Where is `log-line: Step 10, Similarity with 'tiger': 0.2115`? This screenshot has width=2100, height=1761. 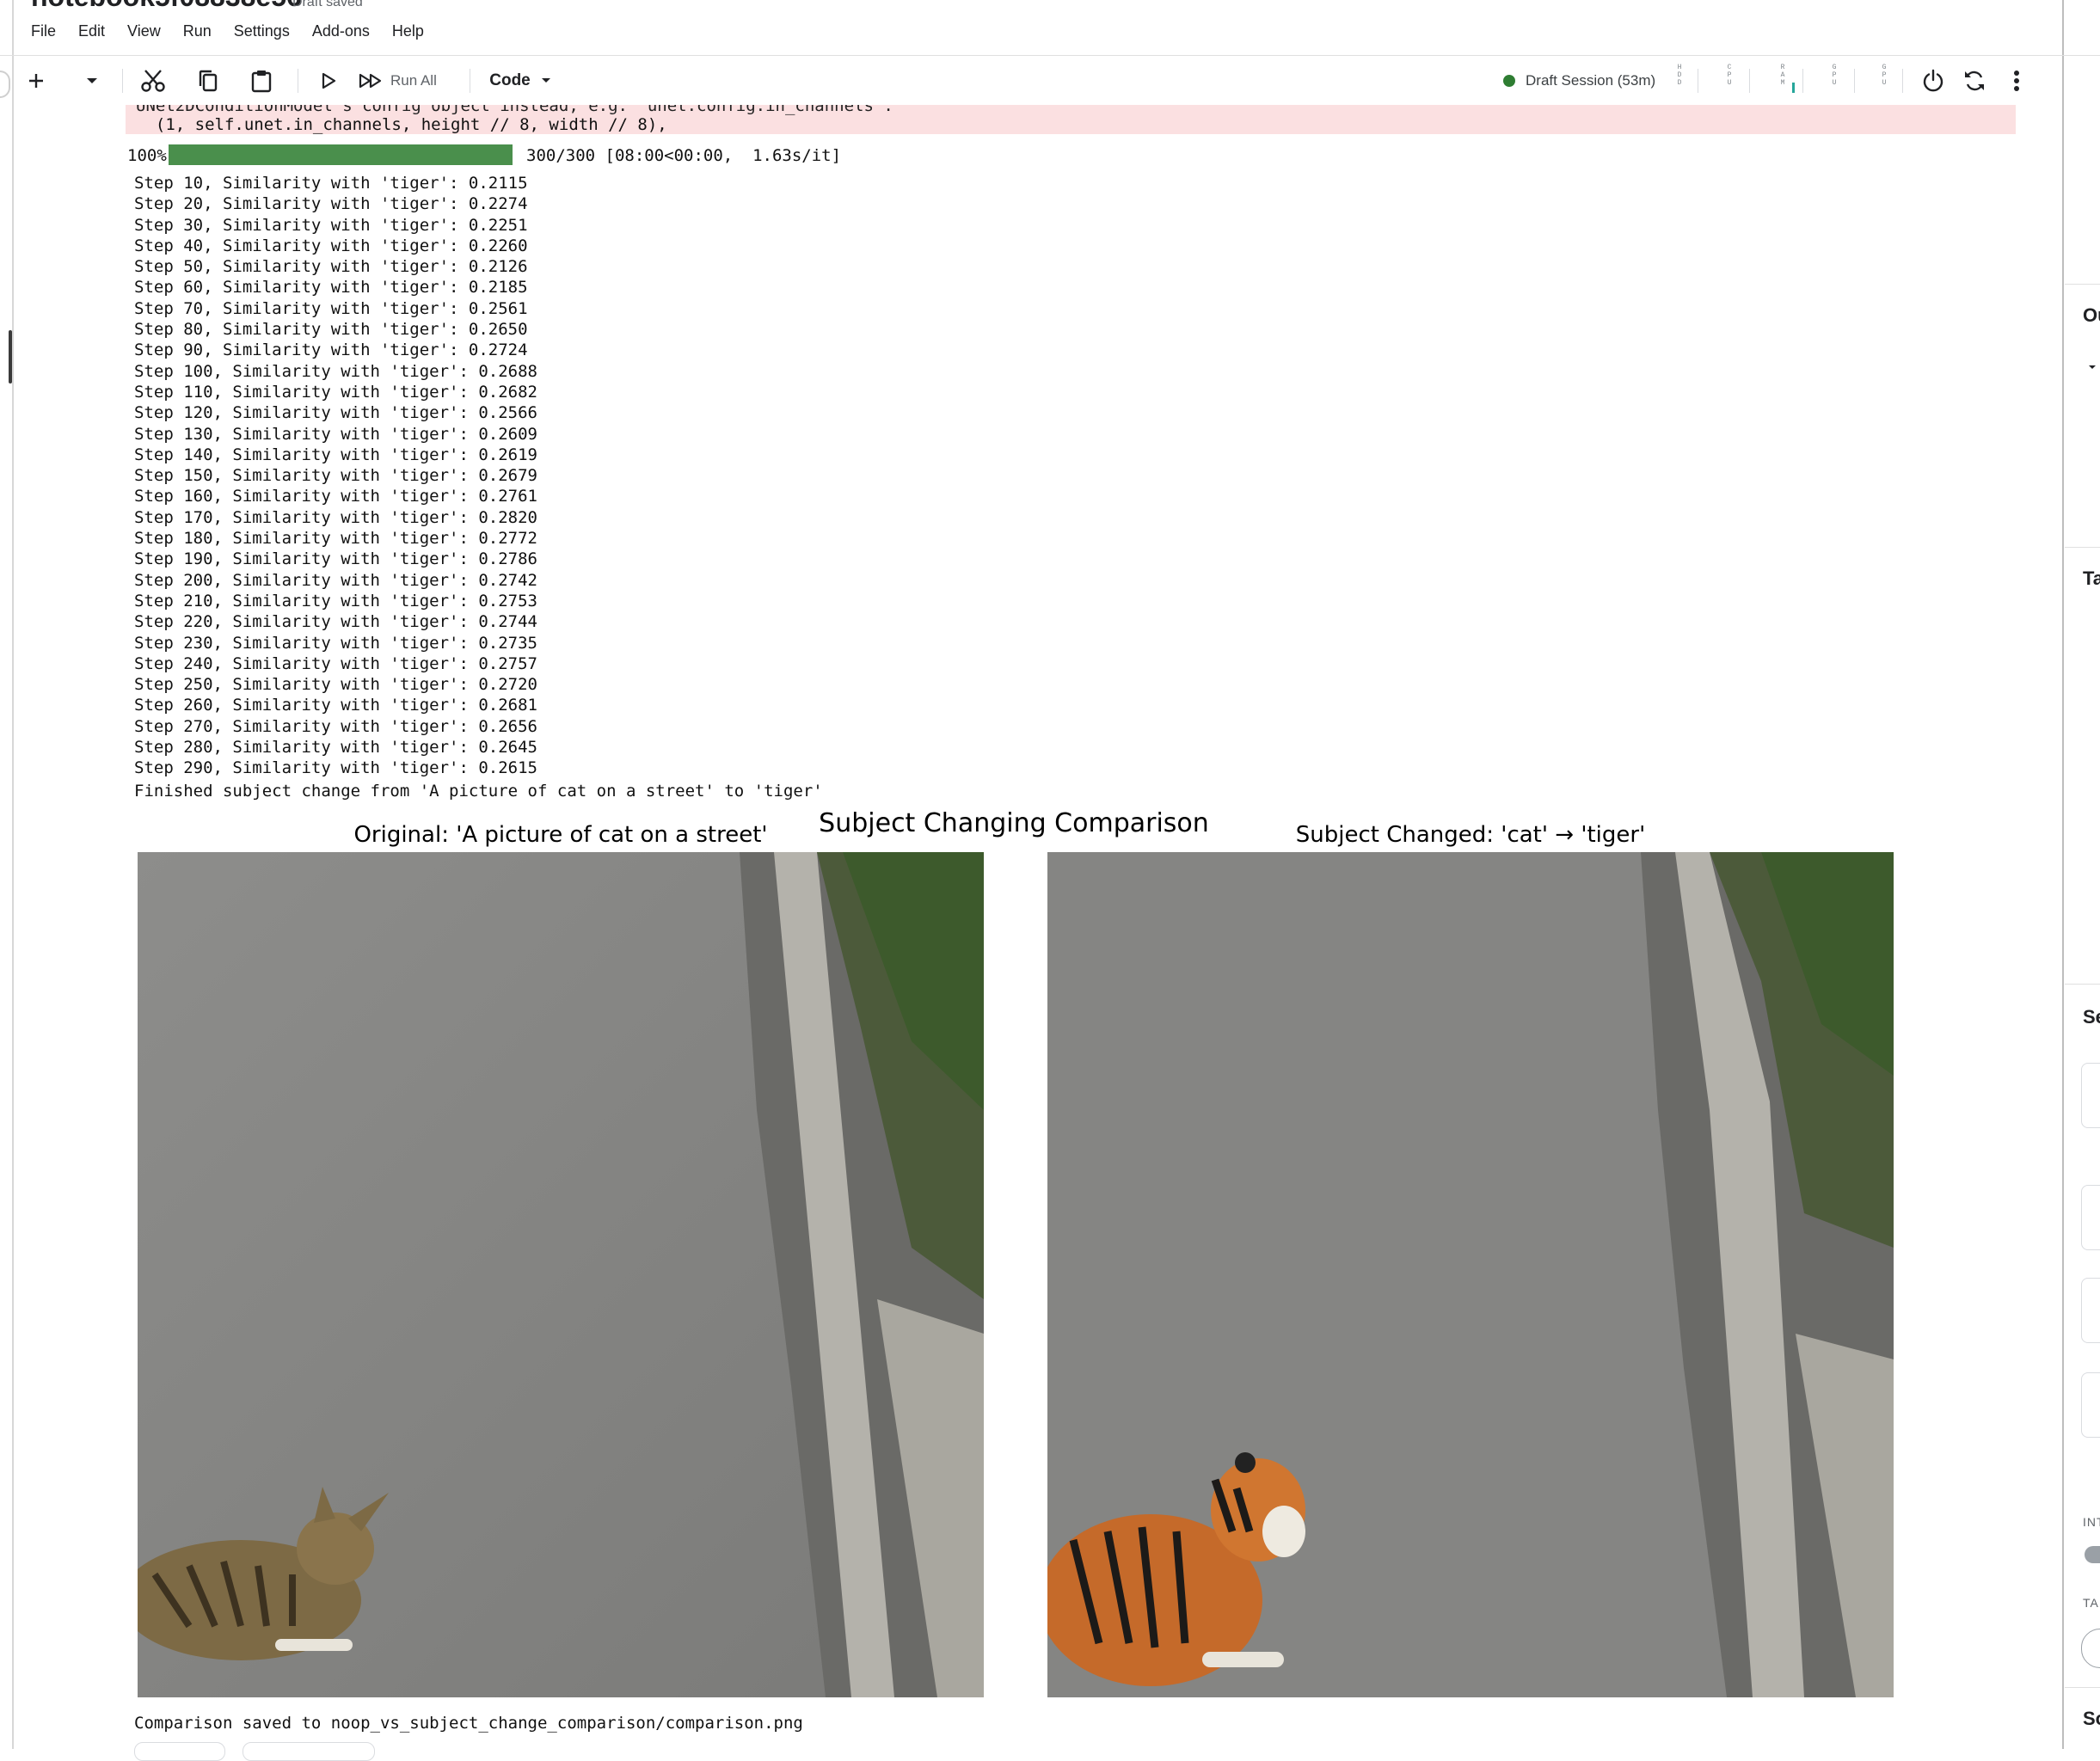 log-line: Step 10, Similarity with 'tiger': 0.2115 is located at coordinates (331, 183).